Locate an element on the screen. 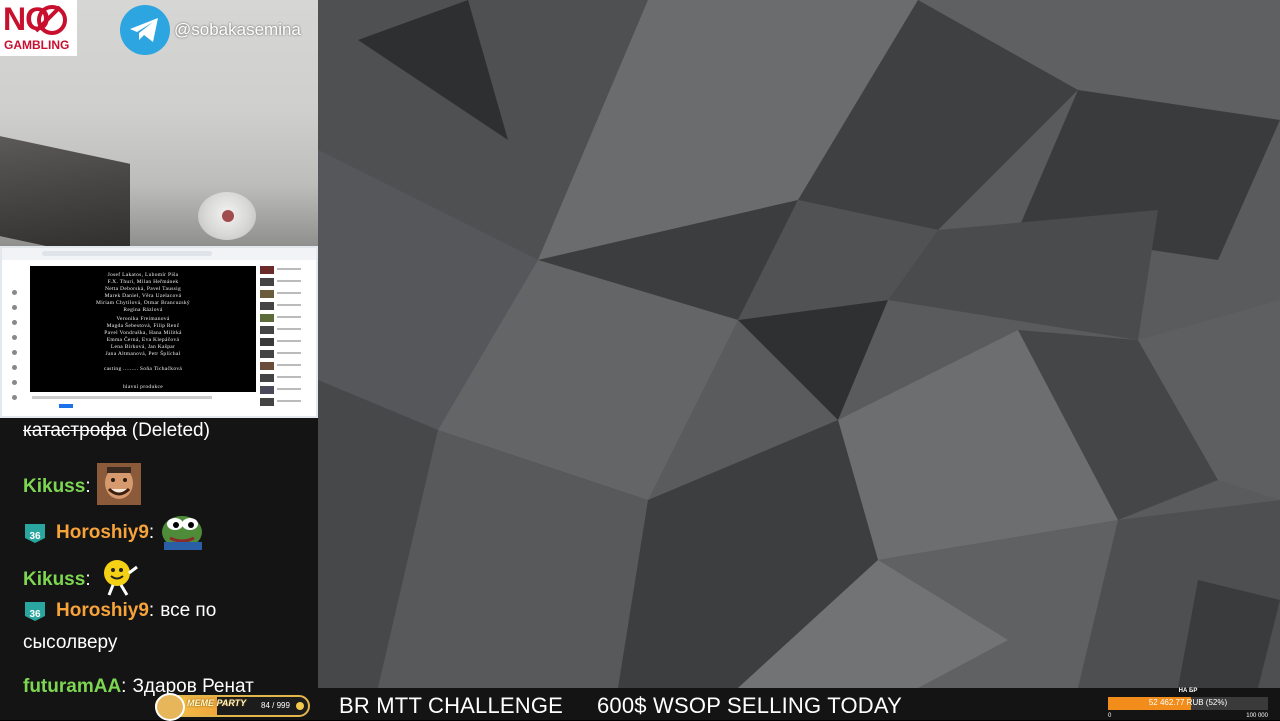  address-bar is located at coordinates (127, 253).